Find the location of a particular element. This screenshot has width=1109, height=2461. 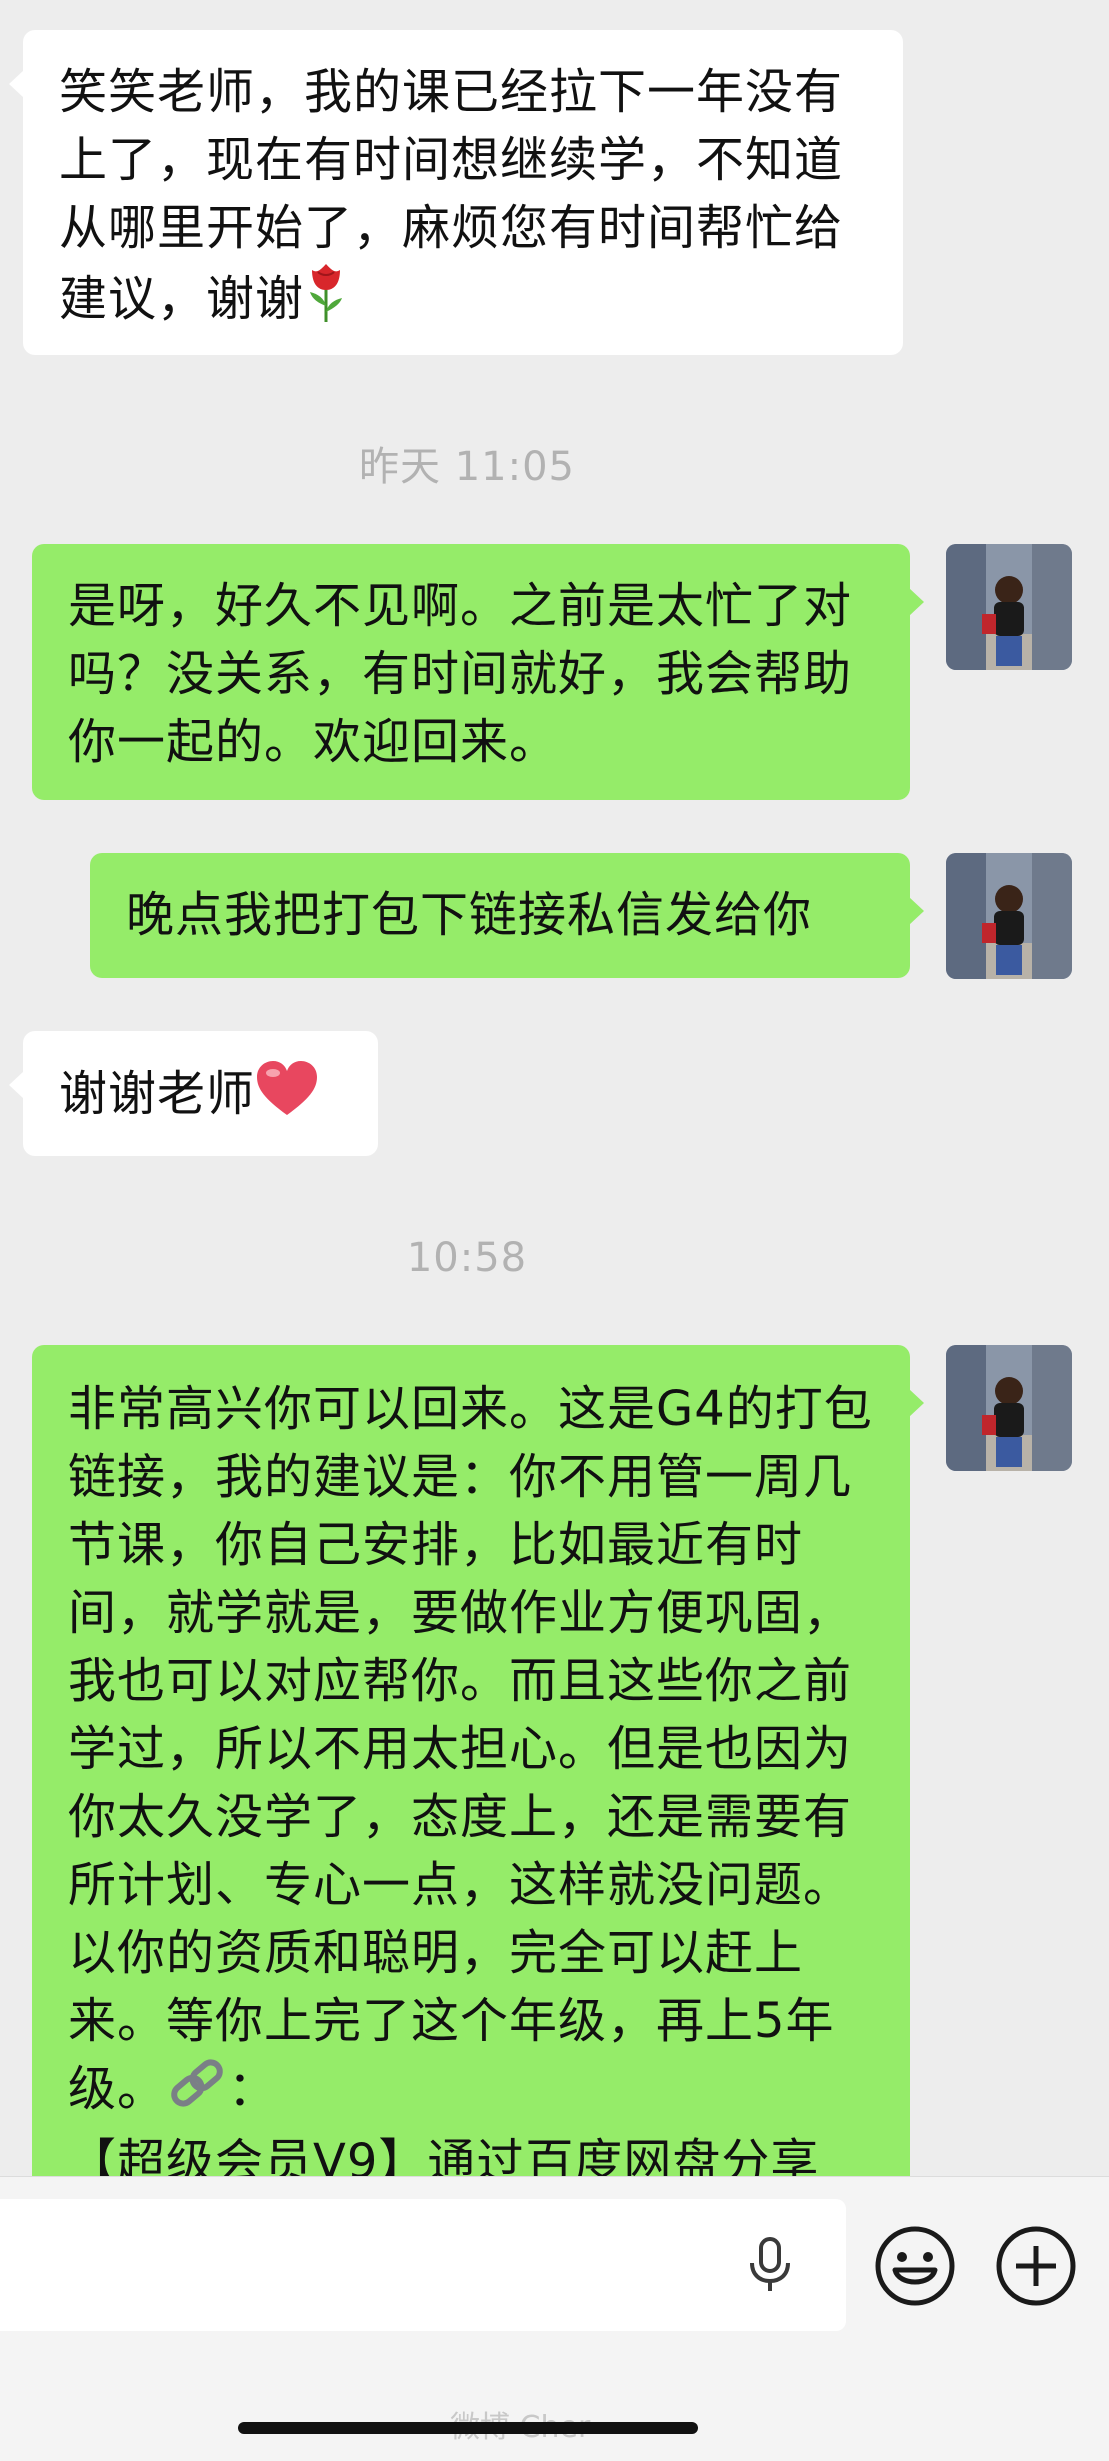

message-bubble-outgoing: 晚点我把打包下链接私信发给你 is located at coordinates (507, 915).